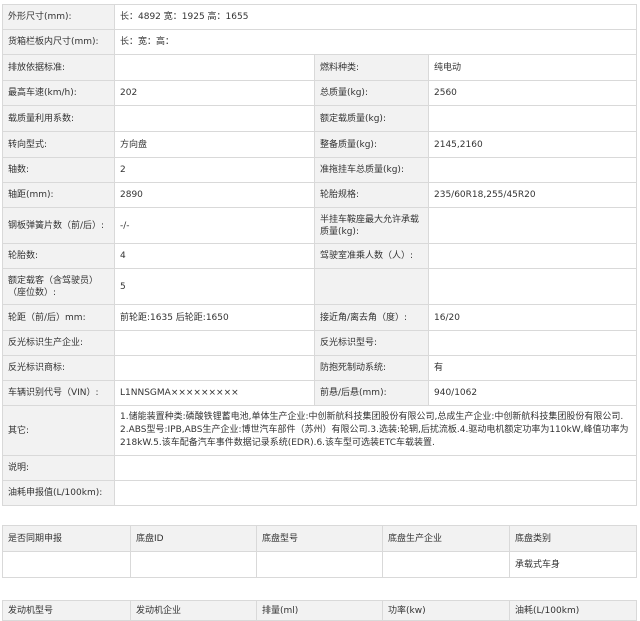  Describe the element at coordinates (371, 286) in the screenshot. I see `spec-label` at that location.